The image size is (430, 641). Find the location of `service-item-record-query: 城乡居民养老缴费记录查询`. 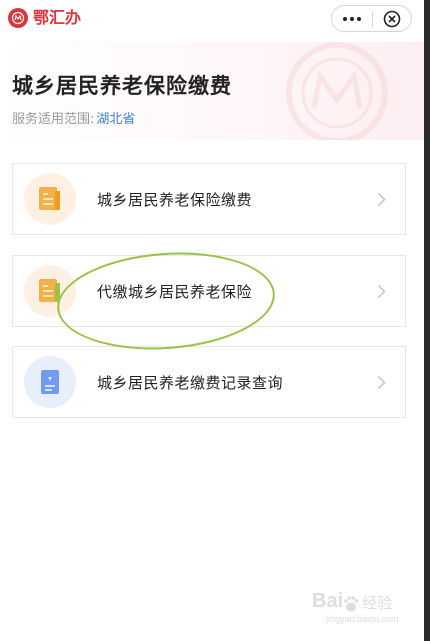

service-item-record-query: 城乡居民养老缴费记录查询 is located at coordinates (209, 382).